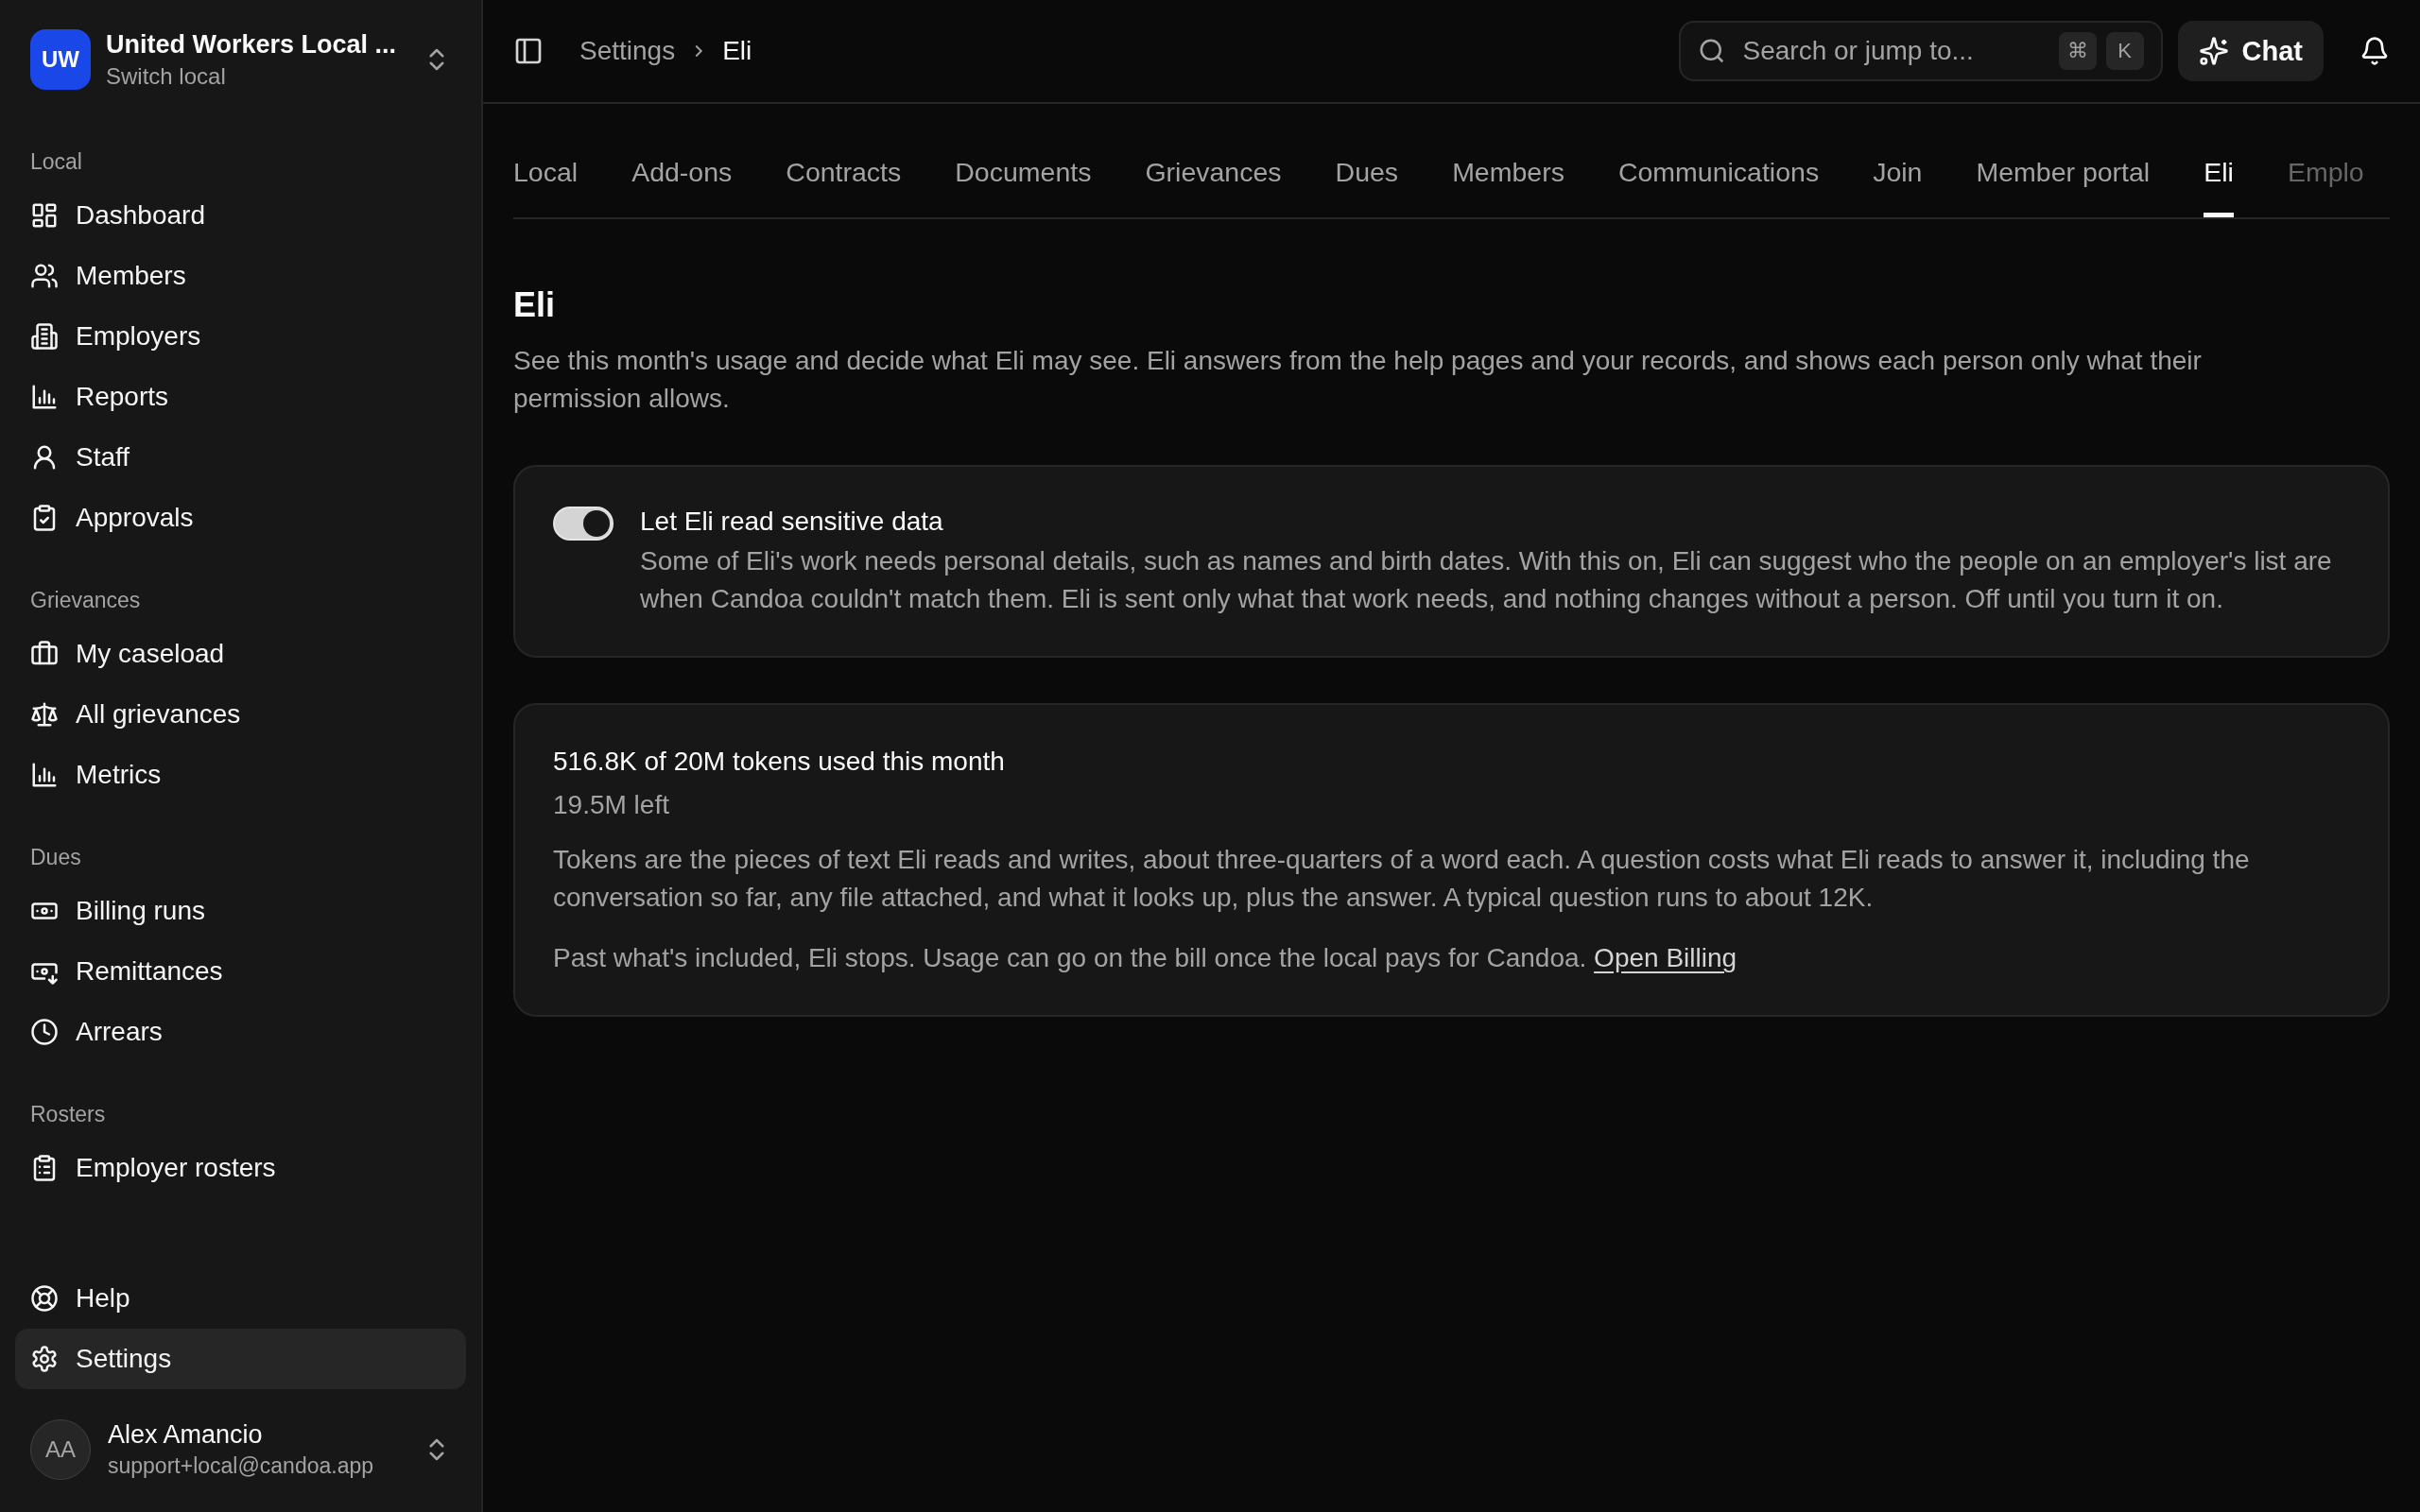  I want to click on nav-item: All grievances, so click(241, 714).